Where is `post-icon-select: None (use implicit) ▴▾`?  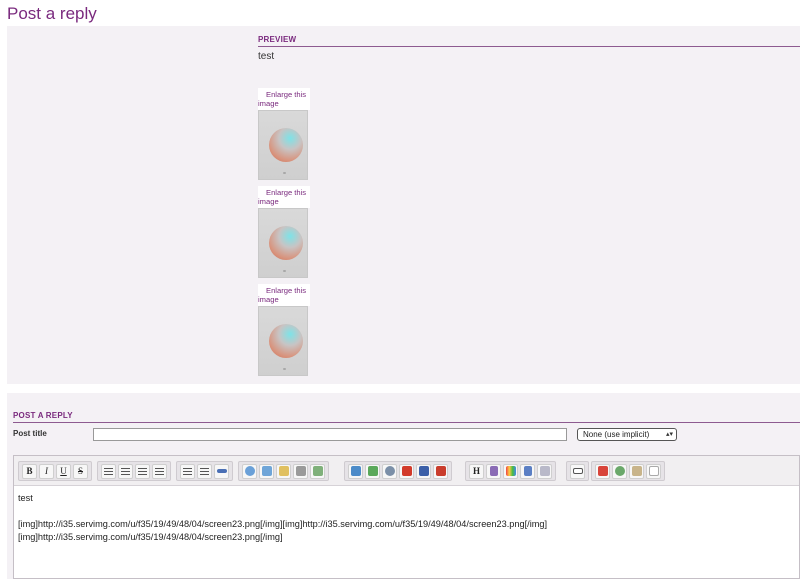
post-icon-select: None (use implicit) ▴▾ is located at coordinates (627, 434).